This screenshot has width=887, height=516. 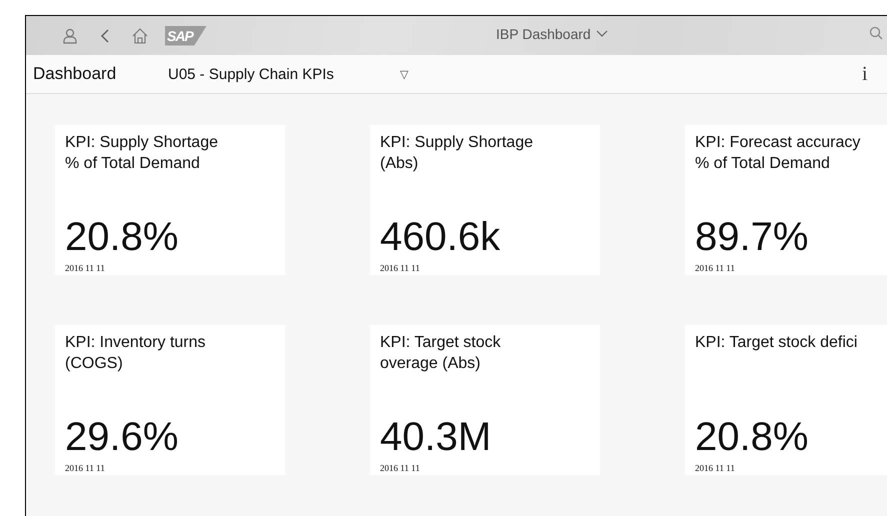 I want to click on app-title-menu: IBP Dashboard, so click(x=552, y=34).